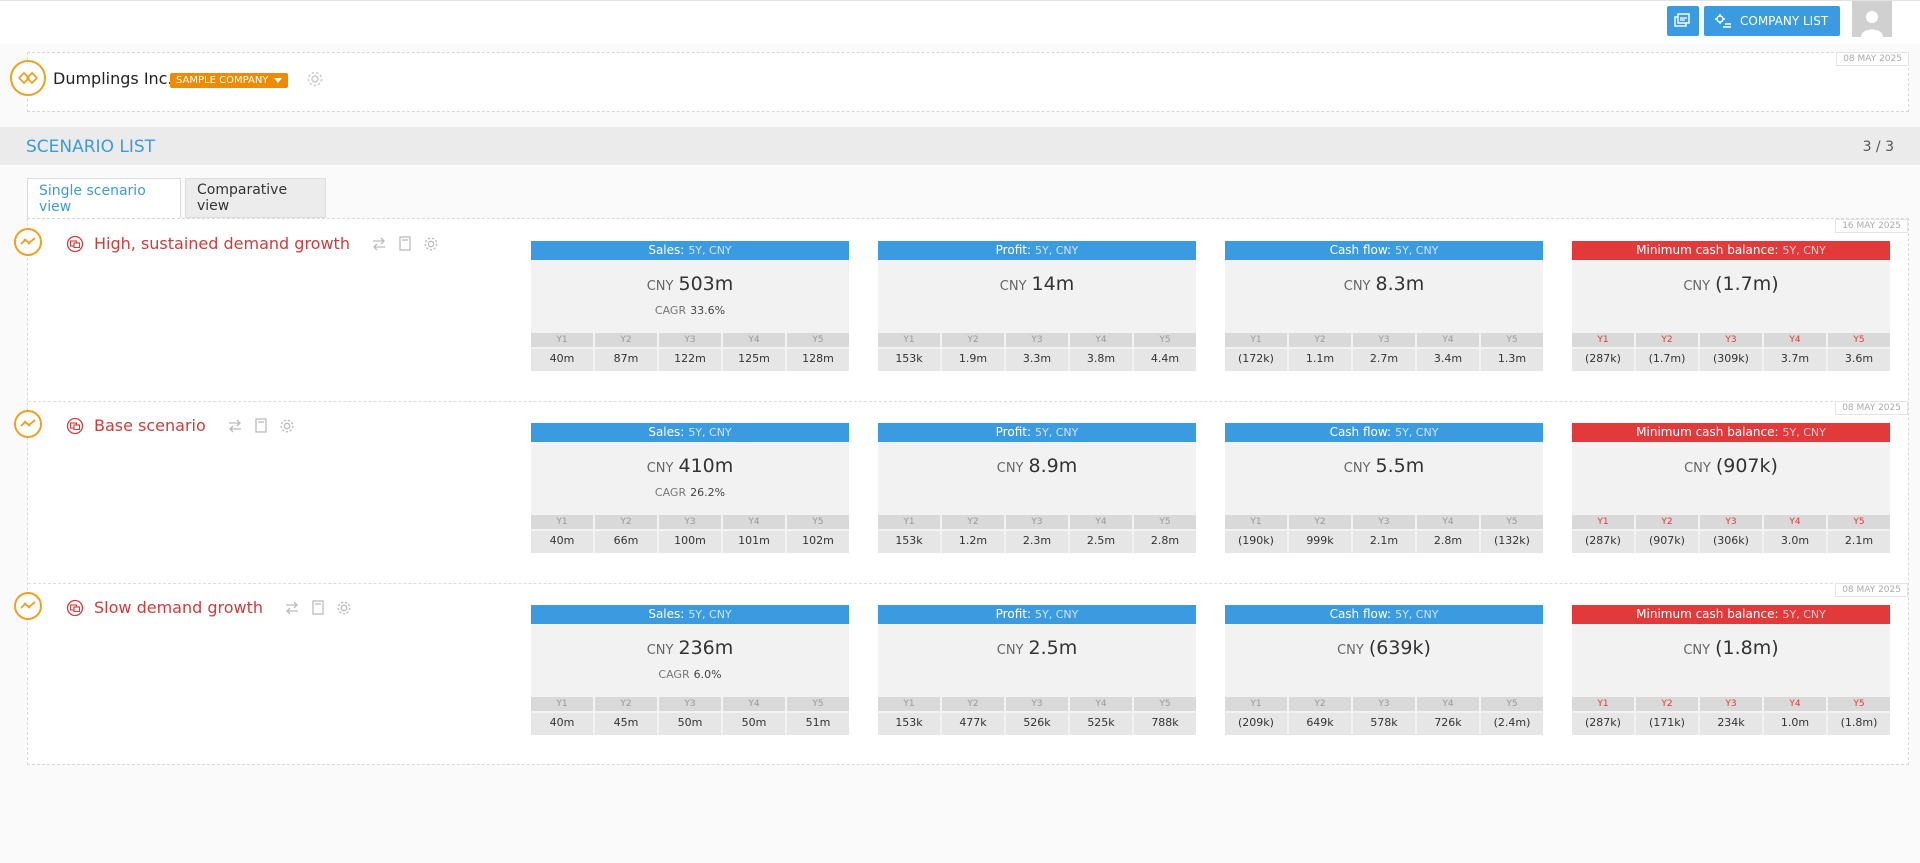 The image size is (1920, 863). What do you see at coordinates (1772, 21) in the screenshot?
I see `company-list-button: COMPANY LIST` at bounding box center [1772, 21].